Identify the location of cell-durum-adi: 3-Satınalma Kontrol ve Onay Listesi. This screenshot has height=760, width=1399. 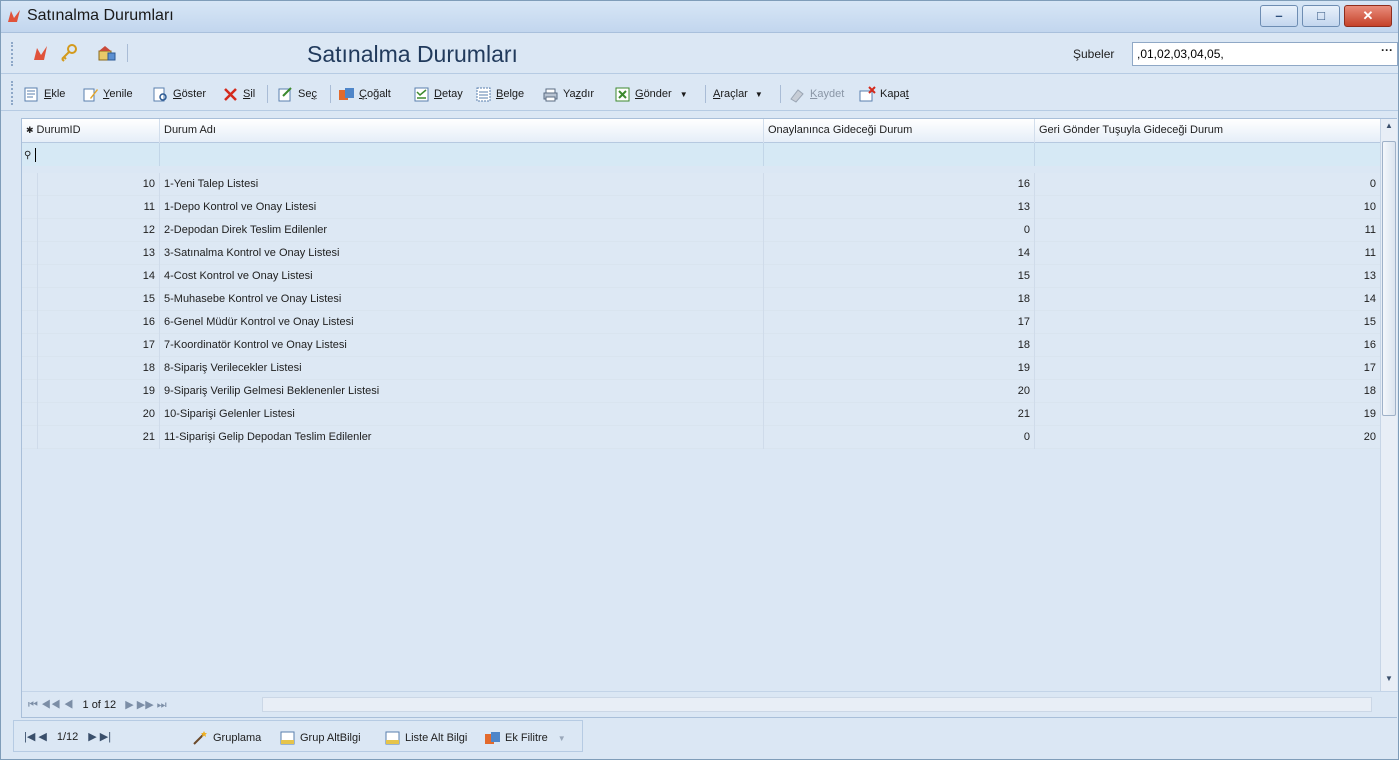
(462, 253).